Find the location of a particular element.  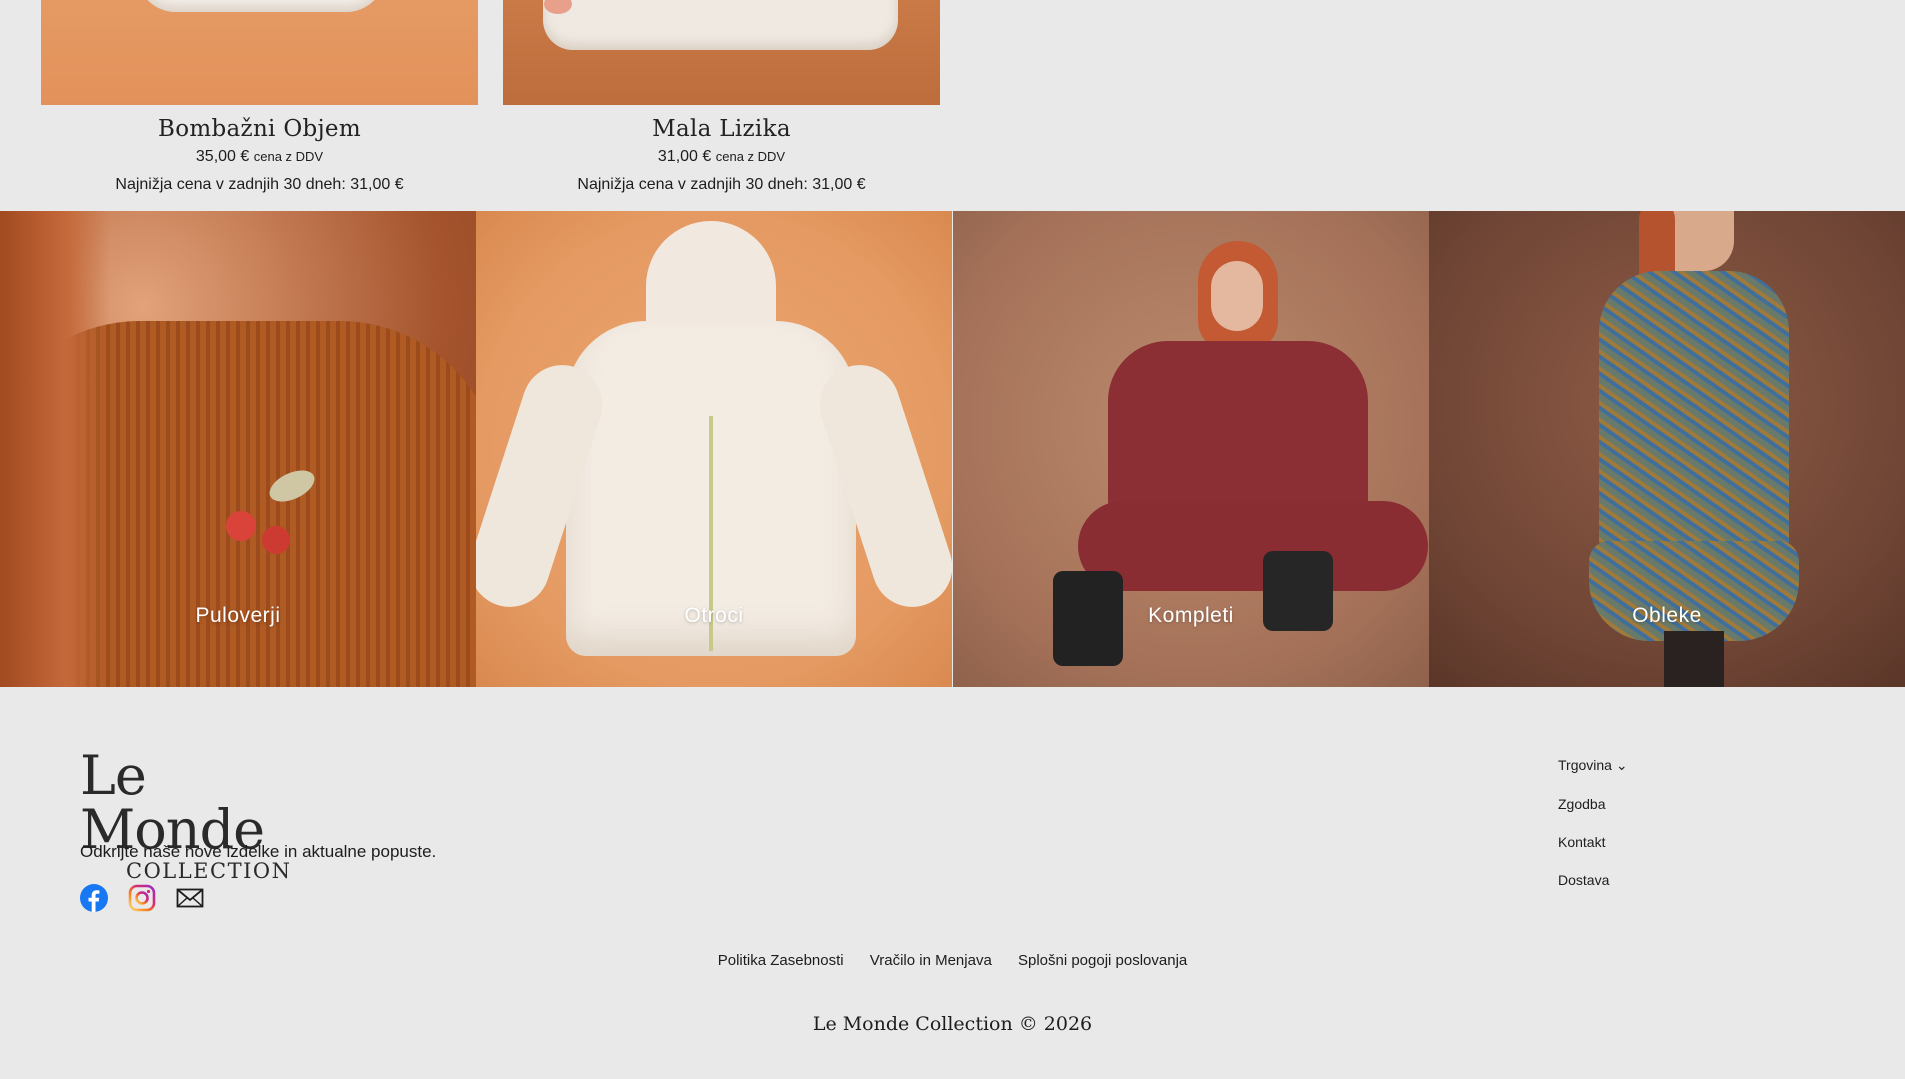

footer-logo: Le Monde COLLECTION is located at coordinates (201, 816).